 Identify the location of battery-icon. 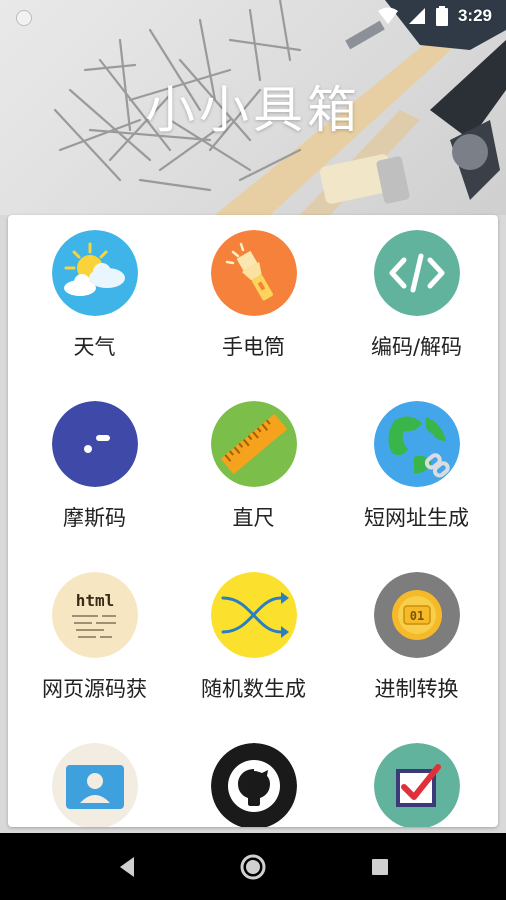
(441, 16).